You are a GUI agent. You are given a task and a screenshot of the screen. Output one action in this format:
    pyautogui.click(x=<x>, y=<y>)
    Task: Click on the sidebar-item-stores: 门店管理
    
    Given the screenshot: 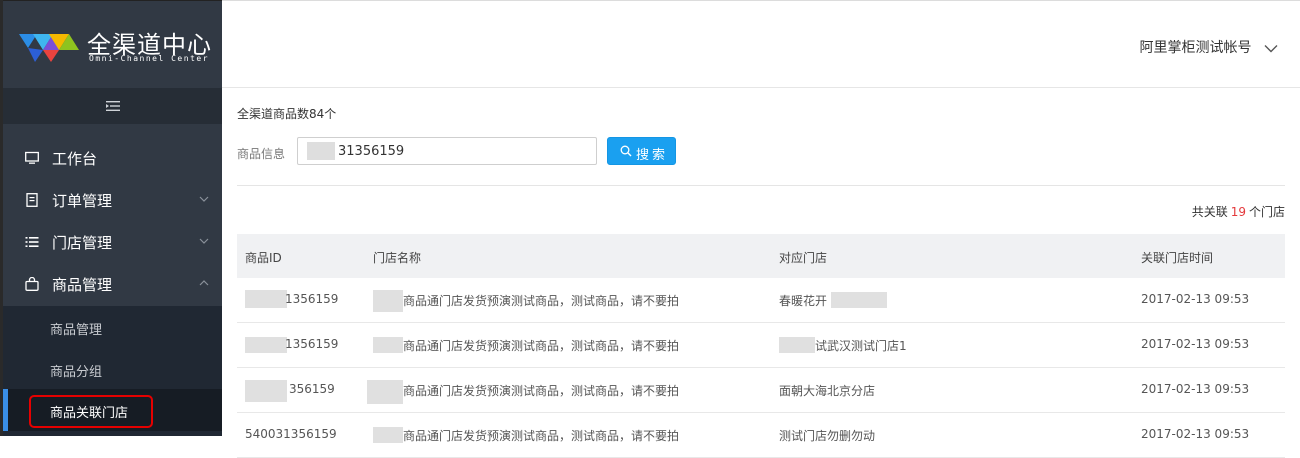 What is the action you would take?
    pyautogui.click(x=112, y=242)
    